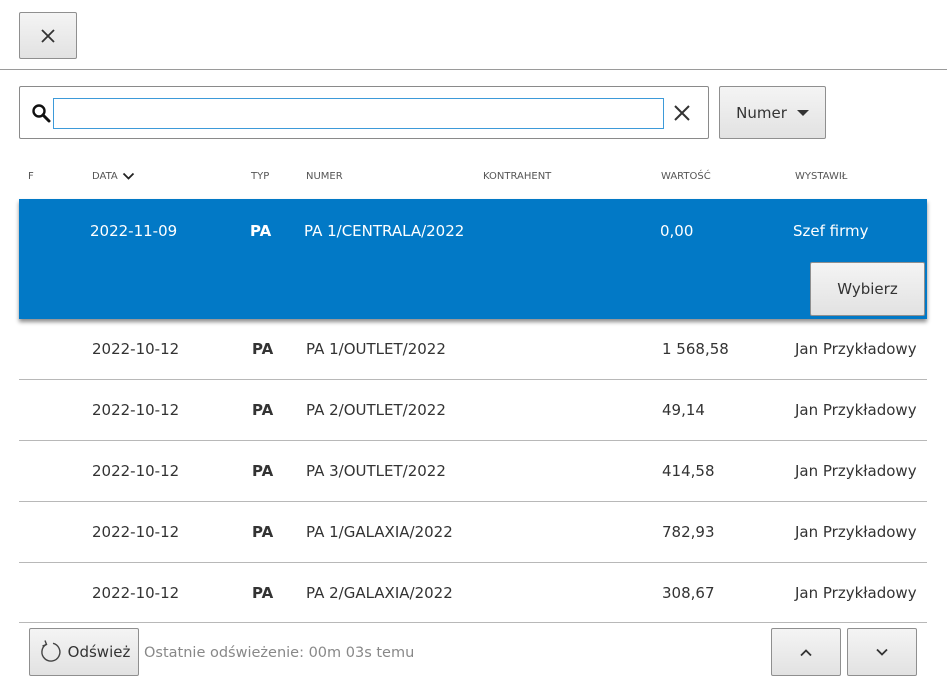  What do you see at coordinates (677, 231) in the screenshot?
I see `cell-wartosc: 0,00` at bounding box center [677, 231].